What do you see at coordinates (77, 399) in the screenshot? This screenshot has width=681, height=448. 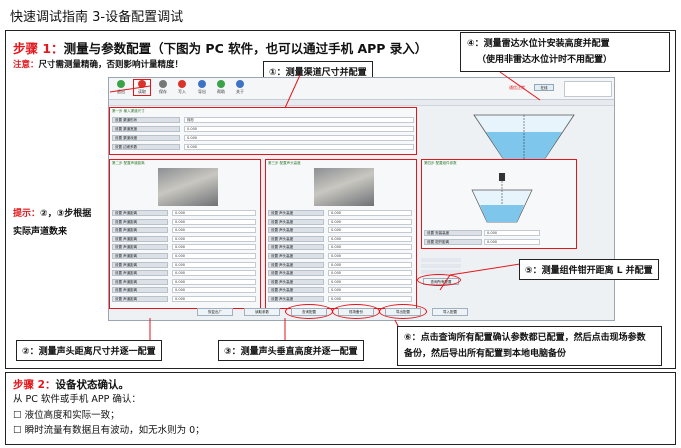 I see `confirm-intro: 从 PC 软件或手机 APP 确认：` at bounding box center [77, 399].